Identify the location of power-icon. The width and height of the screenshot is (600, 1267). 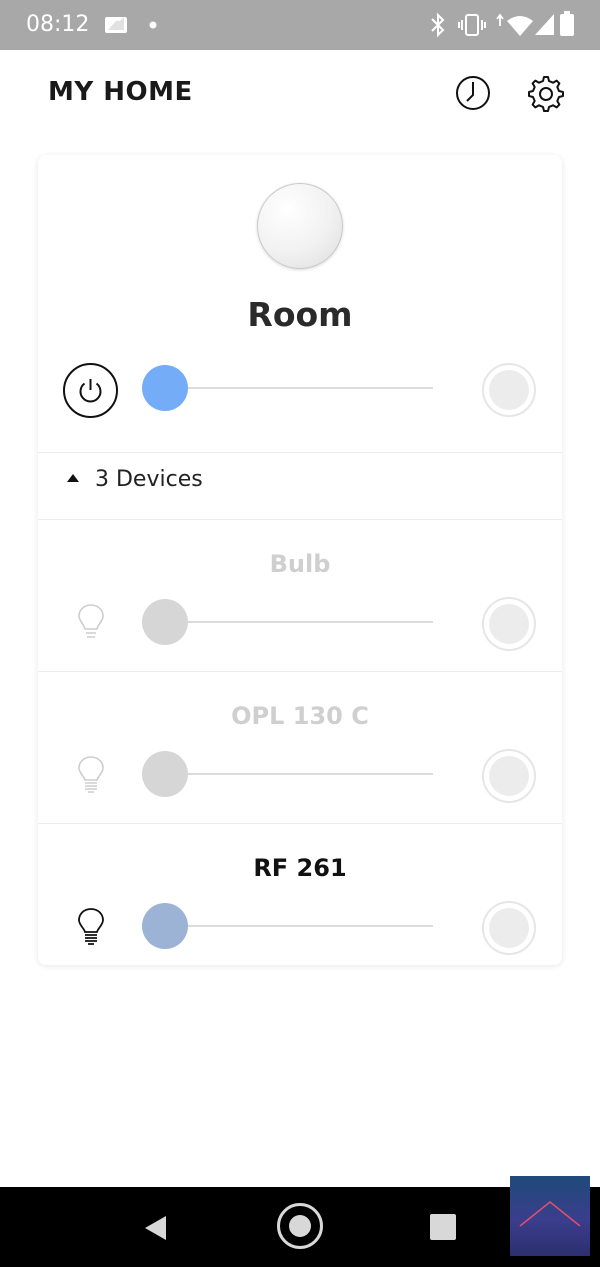
(90, 391).